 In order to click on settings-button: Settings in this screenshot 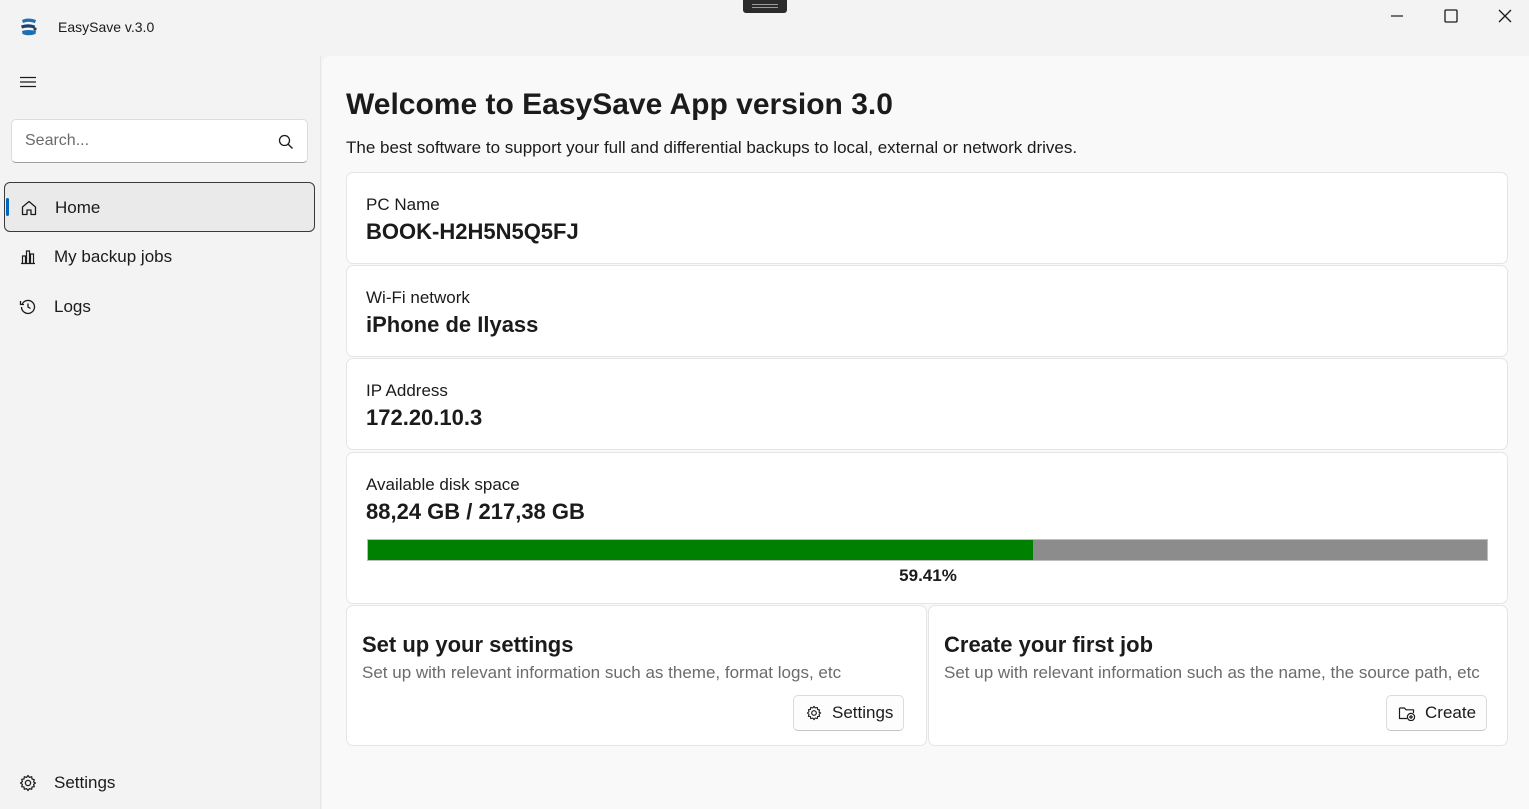, I will do `click(849, 713)`.